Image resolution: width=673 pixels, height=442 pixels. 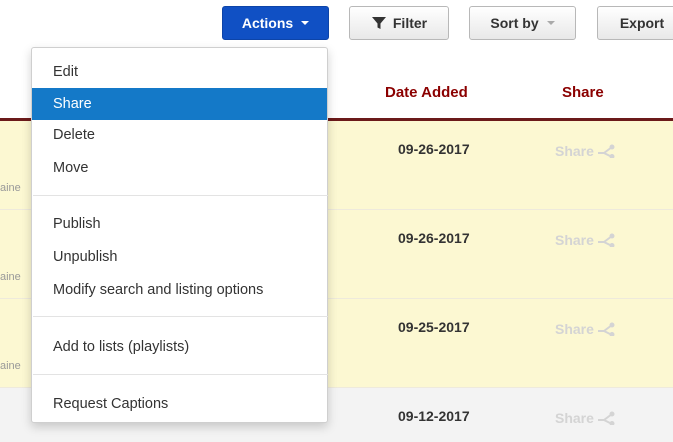 What do you see at coordinates (179, 404) in the screenshot?
I see `menu-item-request-captions: Request Captions` at bounding box center [179, 404].